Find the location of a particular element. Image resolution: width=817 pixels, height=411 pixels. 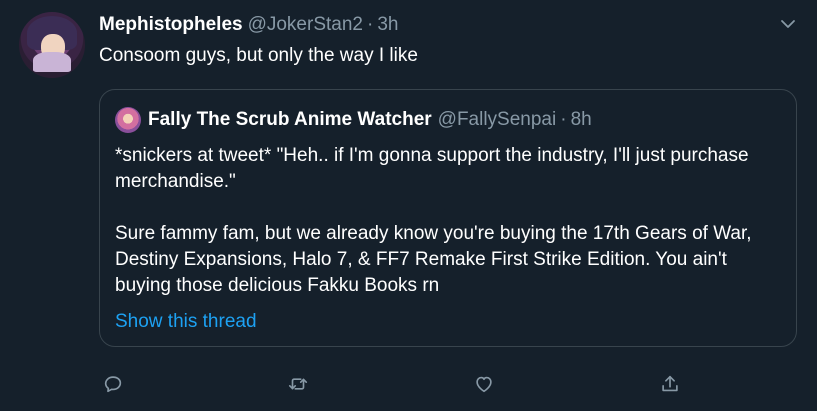

share-button is located at coordinates (670, 384).